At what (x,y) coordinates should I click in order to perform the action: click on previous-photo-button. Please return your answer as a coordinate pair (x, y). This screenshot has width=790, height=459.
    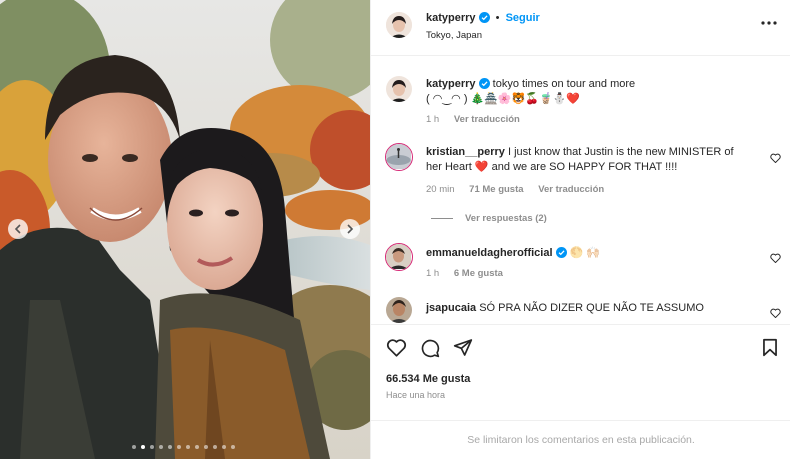
    Looking at the image, I should click on (18, 229).